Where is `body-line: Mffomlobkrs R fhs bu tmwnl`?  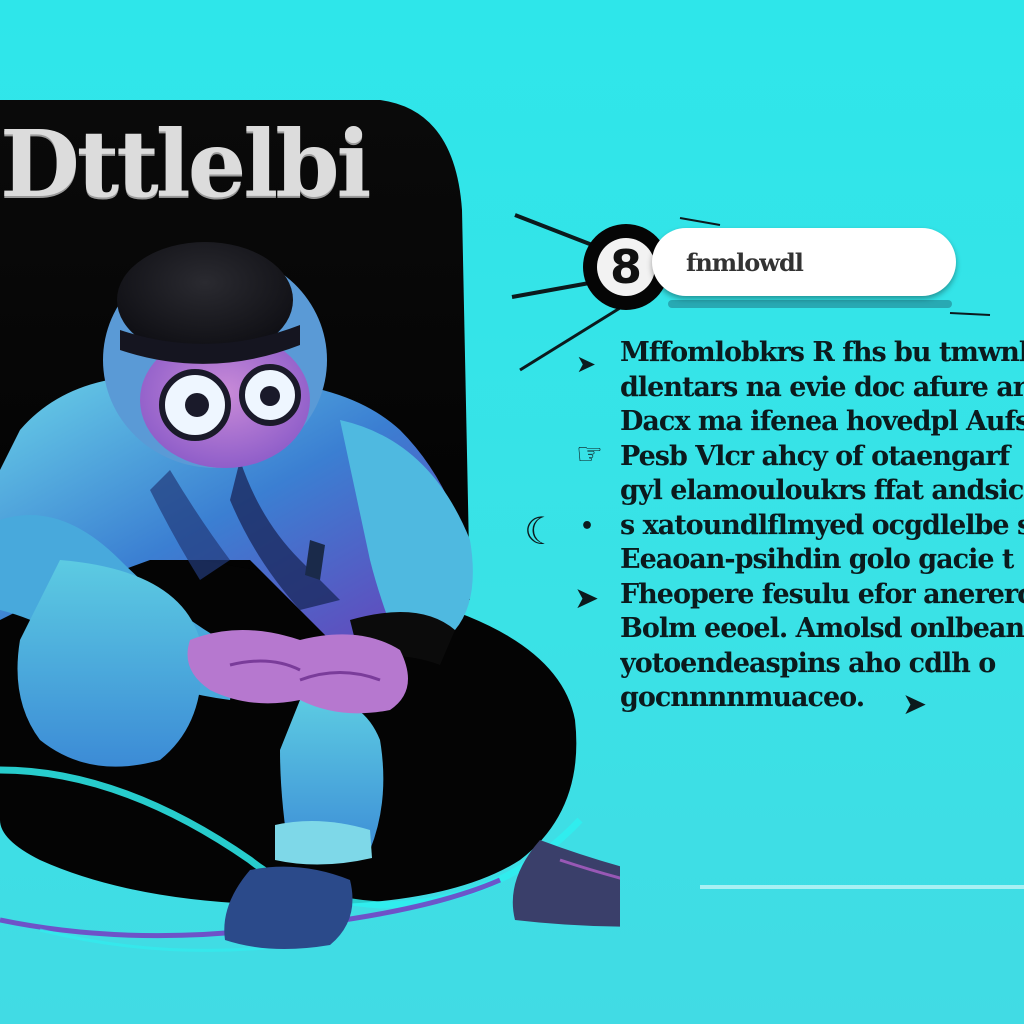
body-line: Mffomlobkrs R fhs bu tmwnl is located at coordinates (822, 352).